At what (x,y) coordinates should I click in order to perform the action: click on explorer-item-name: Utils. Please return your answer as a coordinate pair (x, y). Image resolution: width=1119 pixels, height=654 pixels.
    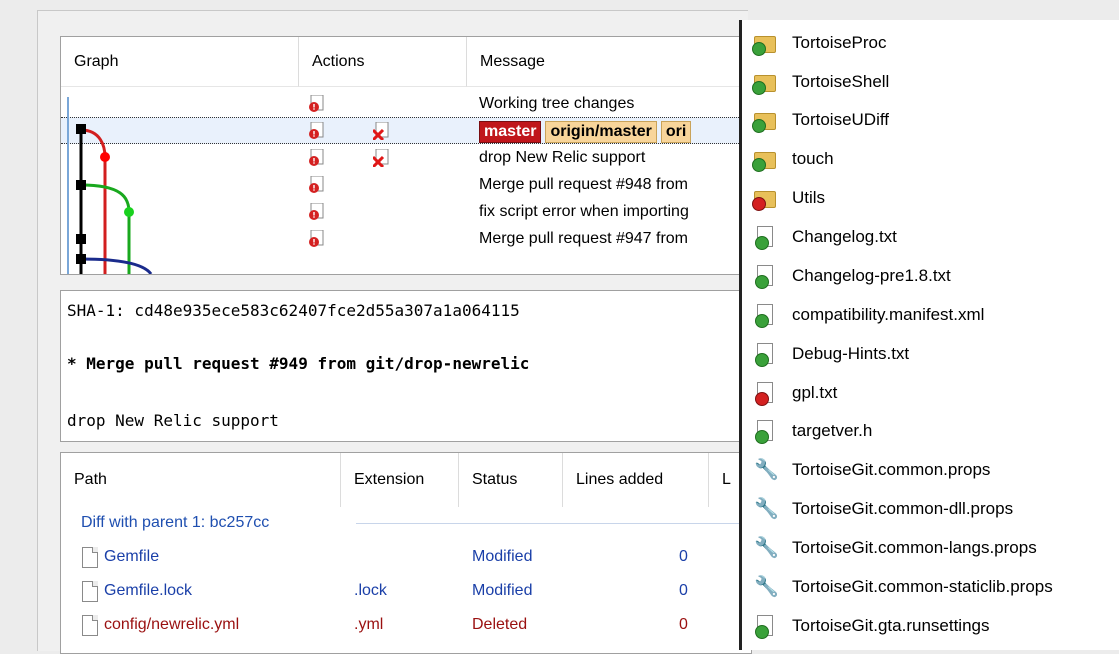
    Looking at the image, I should click on (809, 197).